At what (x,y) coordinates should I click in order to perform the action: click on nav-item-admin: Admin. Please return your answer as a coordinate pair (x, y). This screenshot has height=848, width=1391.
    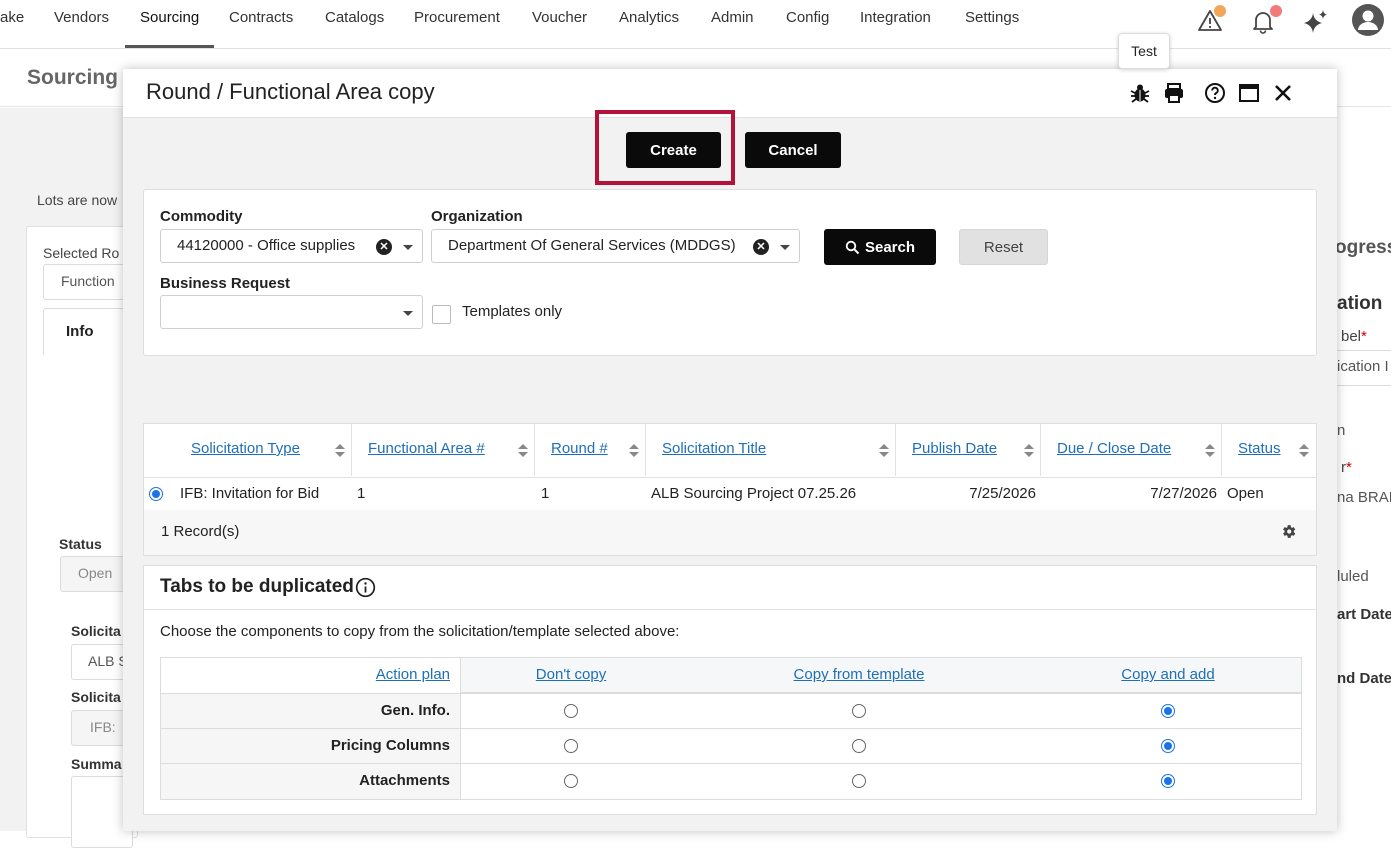
    Looking at the image, I should click on (732, 17).